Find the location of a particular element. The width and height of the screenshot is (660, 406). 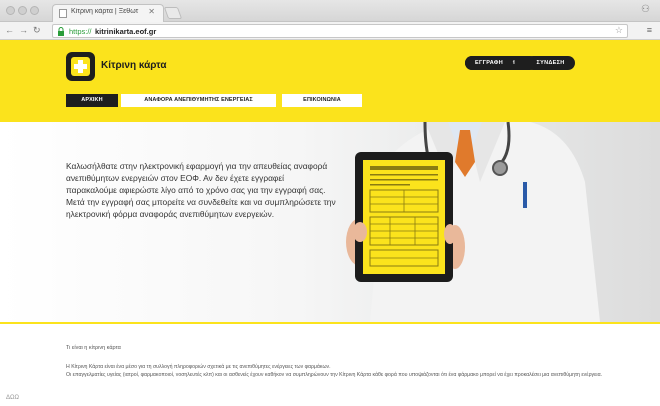

logo-text: Κίτρινη κάρτα is located at coordinates (134, 65).